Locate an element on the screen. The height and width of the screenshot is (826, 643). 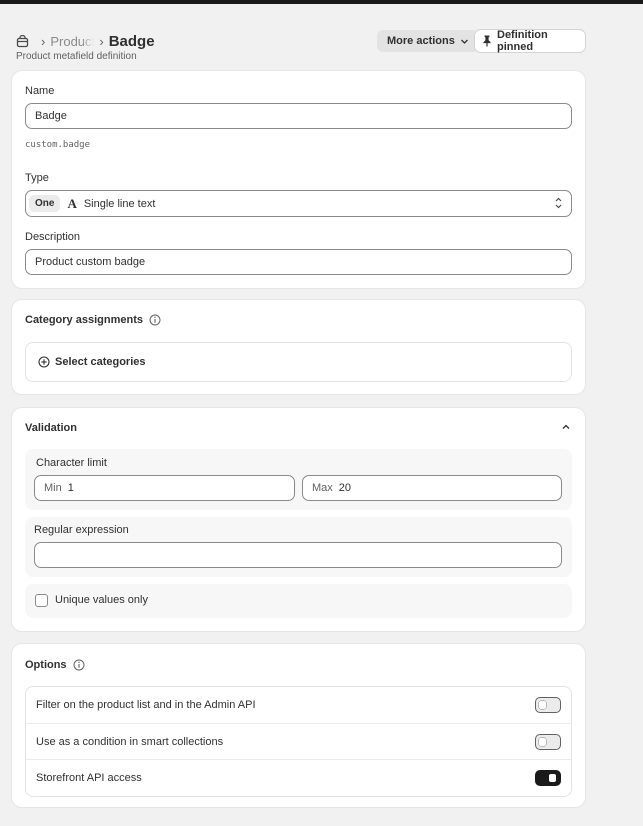
unique-values-label: Unique values only is located at coordinates (101, 600).